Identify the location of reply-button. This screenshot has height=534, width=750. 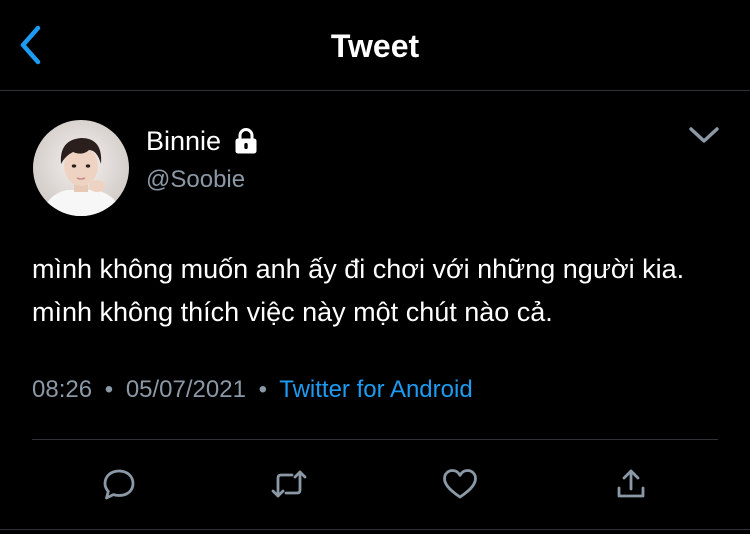
(119, 484).